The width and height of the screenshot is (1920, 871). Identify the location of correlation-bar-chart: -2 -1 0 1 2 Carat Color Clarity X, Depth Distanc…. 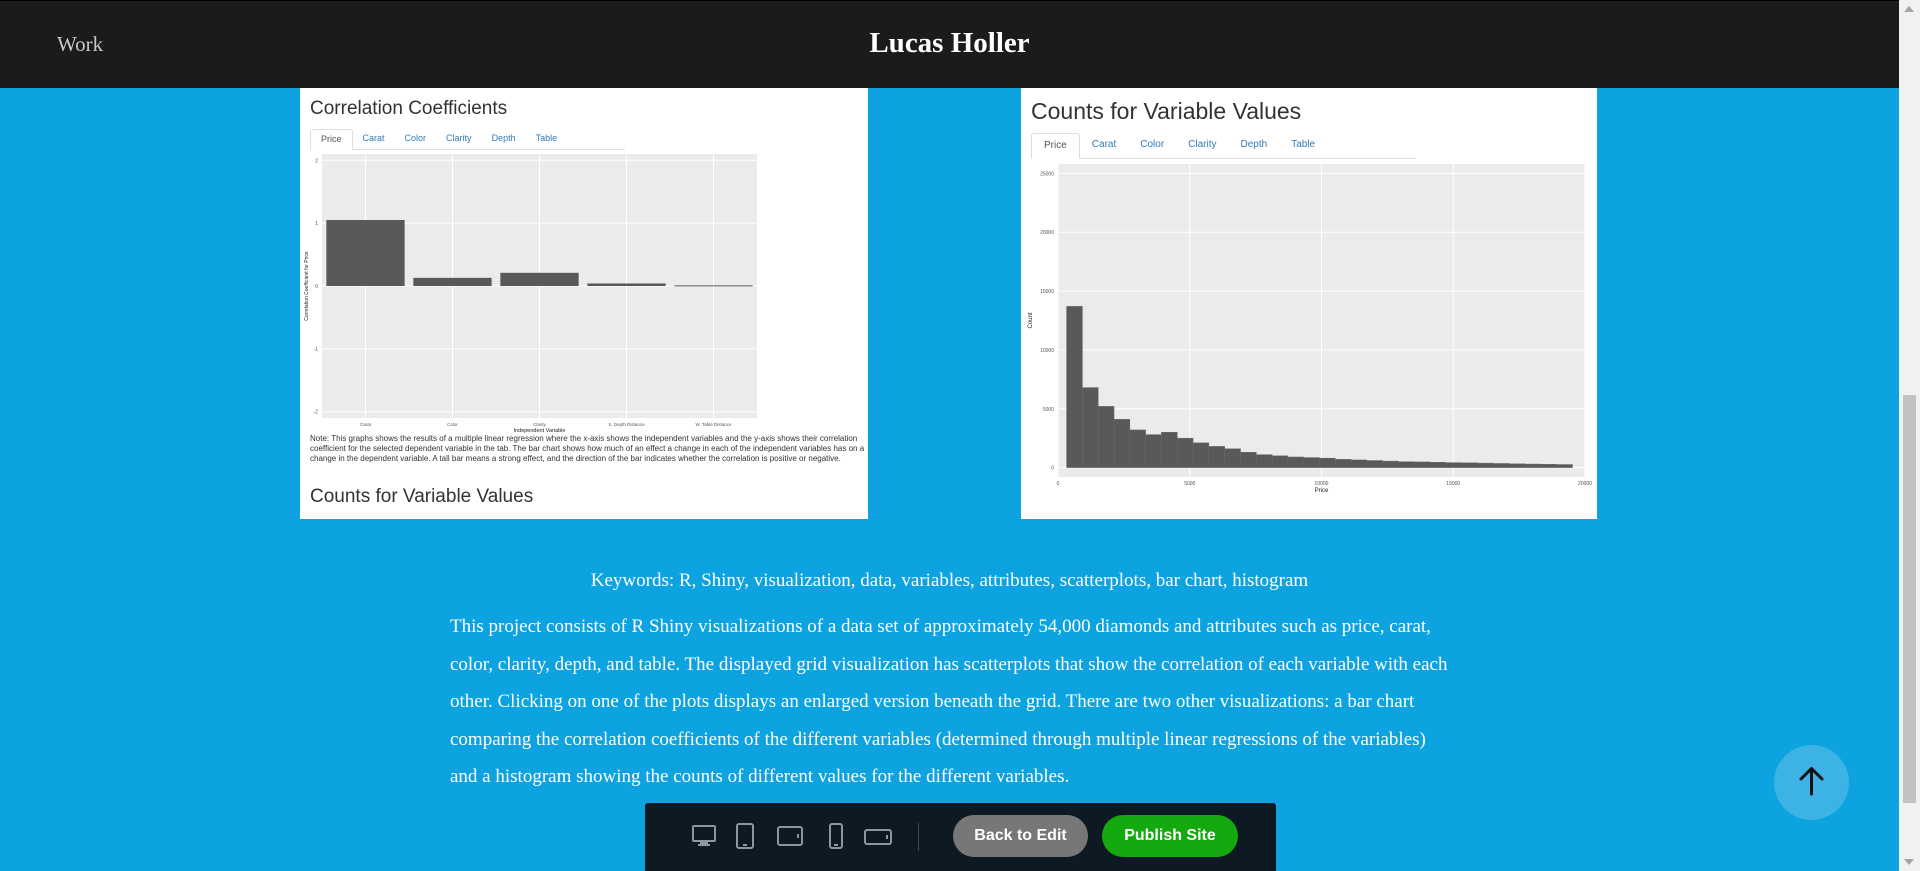
(530, 293).